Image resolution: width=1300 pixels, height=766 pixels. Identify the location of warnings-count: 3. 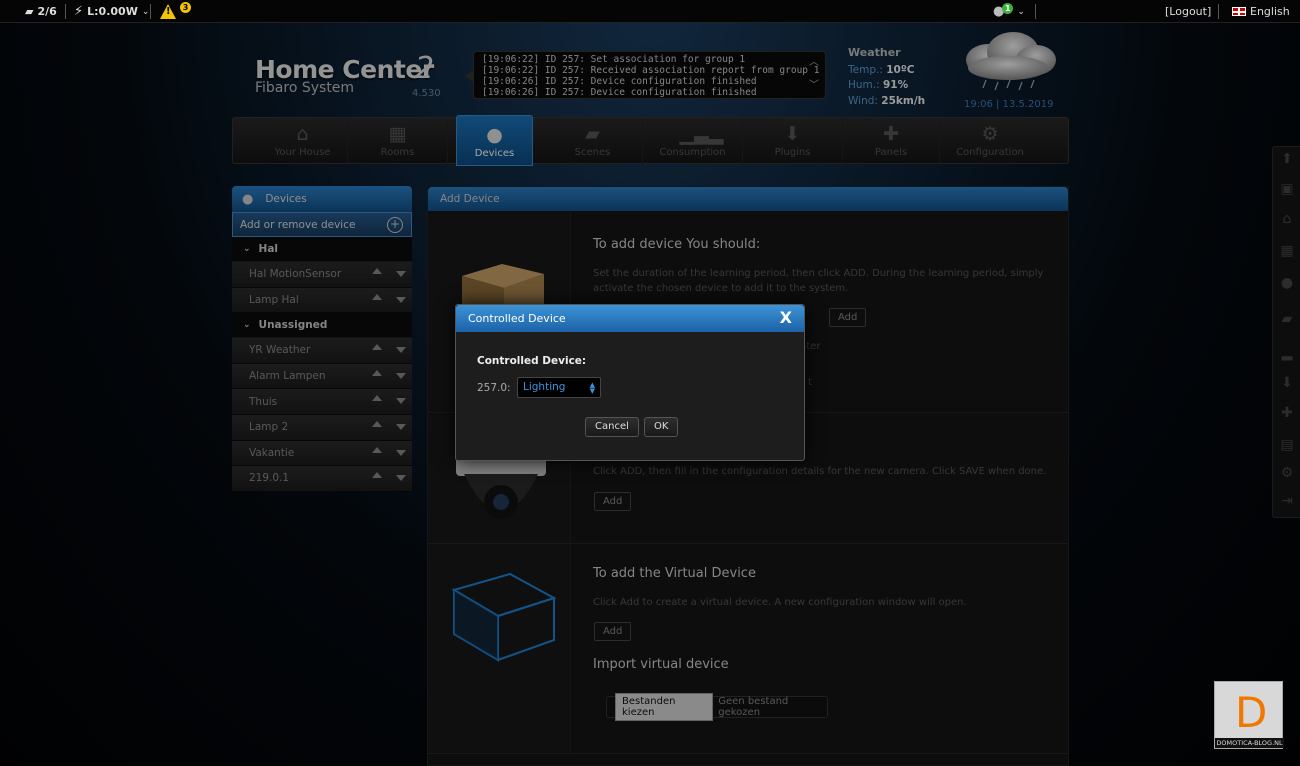
(185, 7).